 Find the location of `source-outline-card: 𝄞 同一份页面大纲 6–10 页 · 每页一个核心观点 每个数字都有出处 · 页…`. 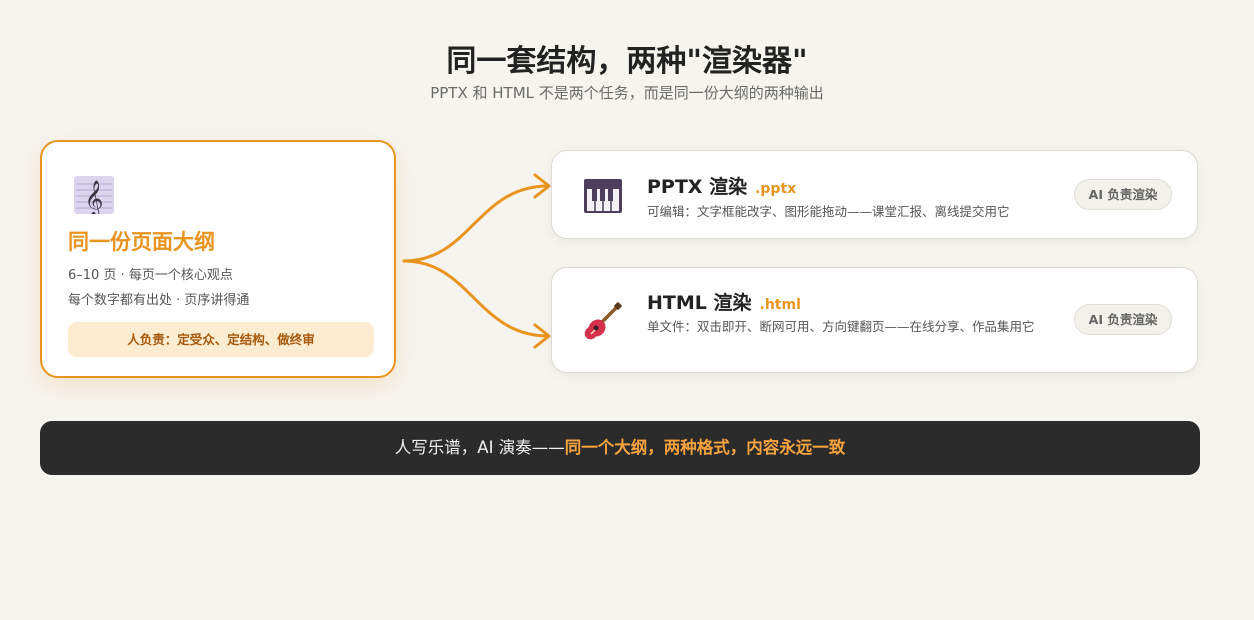

source-outline-card: 𝄞 同一份页面大纲 6–10 页 · 每页一个核心观点 每个数字都有出处 · 页… is located at coordinates (218, 259).